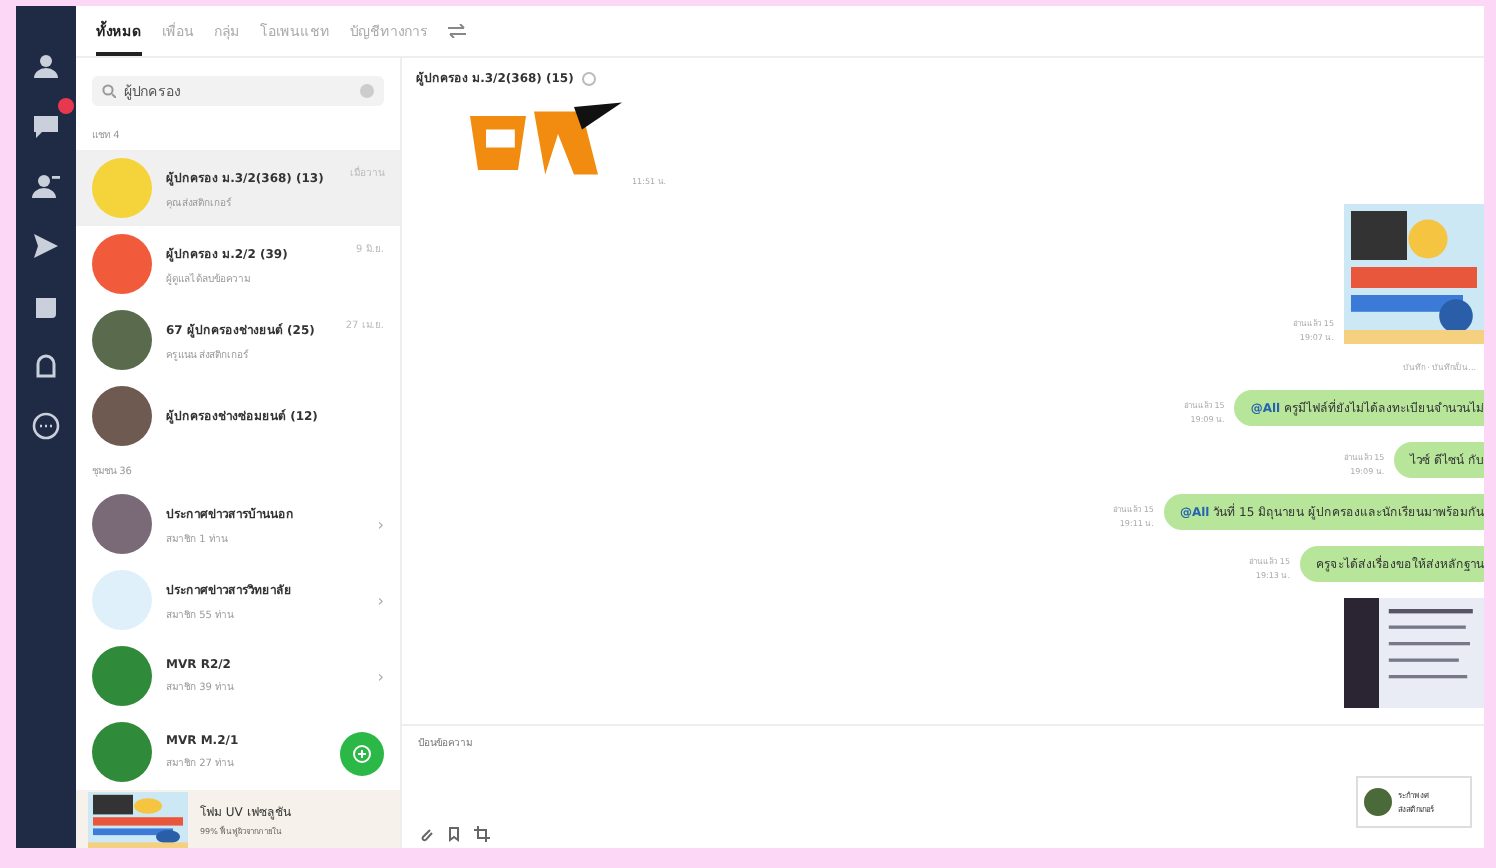 The image size is (1496, 868). I want to click on add-person-icon, so click(46, 184).